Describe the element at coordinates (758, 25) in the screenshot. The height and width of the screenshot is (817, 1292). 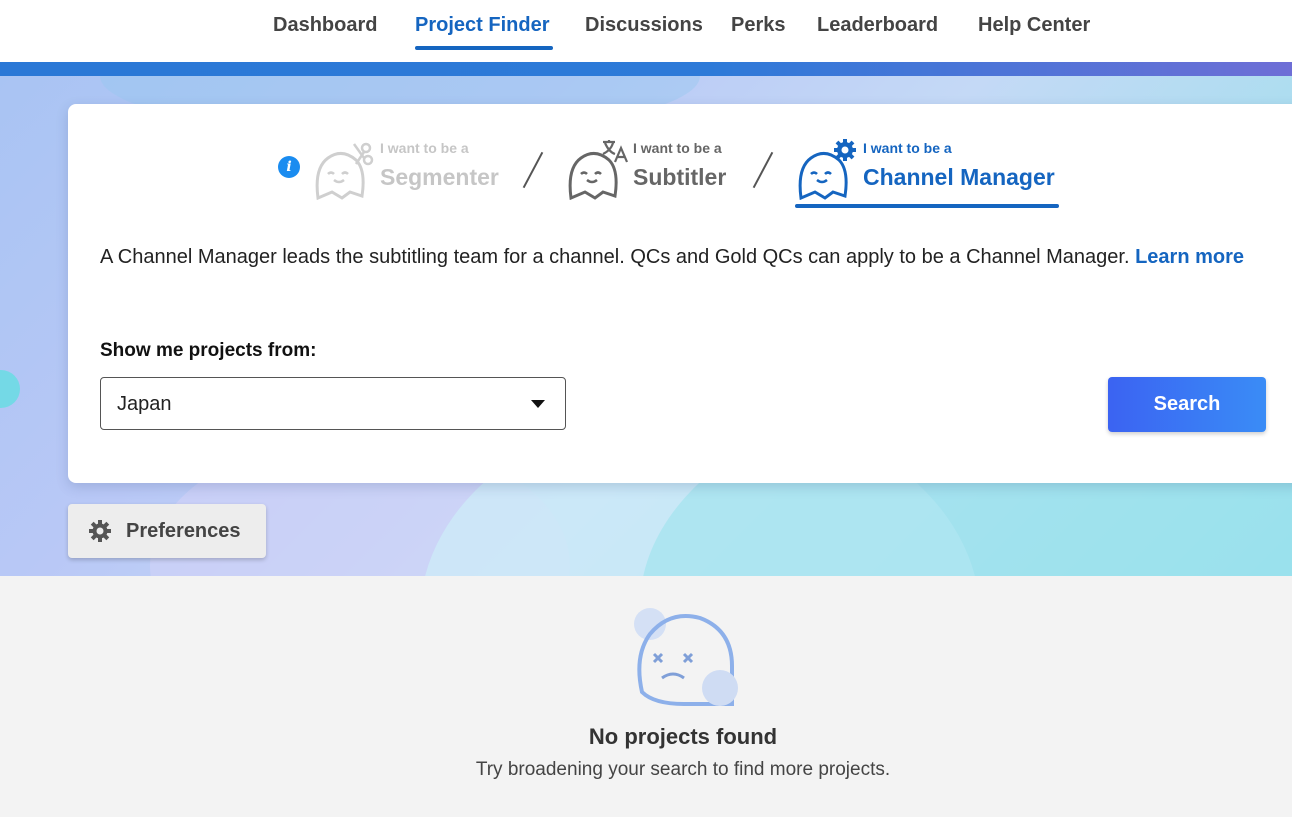
I see `nav-perks: Perks` at that location.